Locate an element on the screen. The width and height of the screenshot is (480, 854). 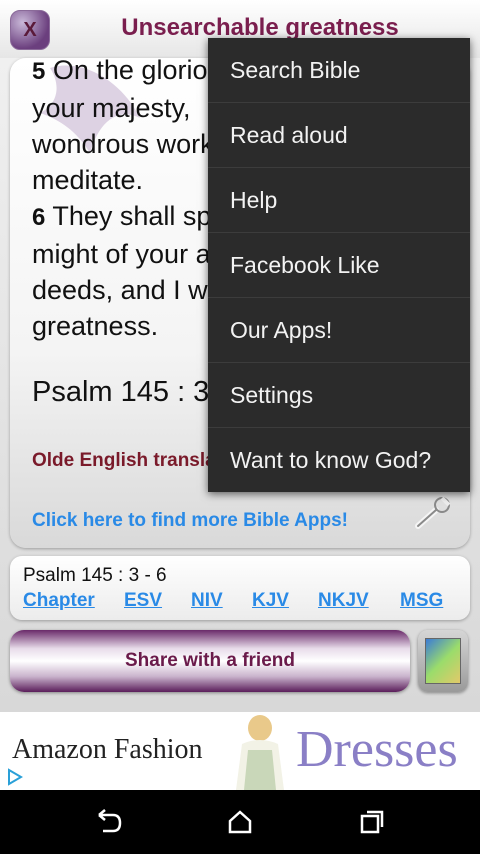
msg-link: MSG is located at coordinates (421, 601).